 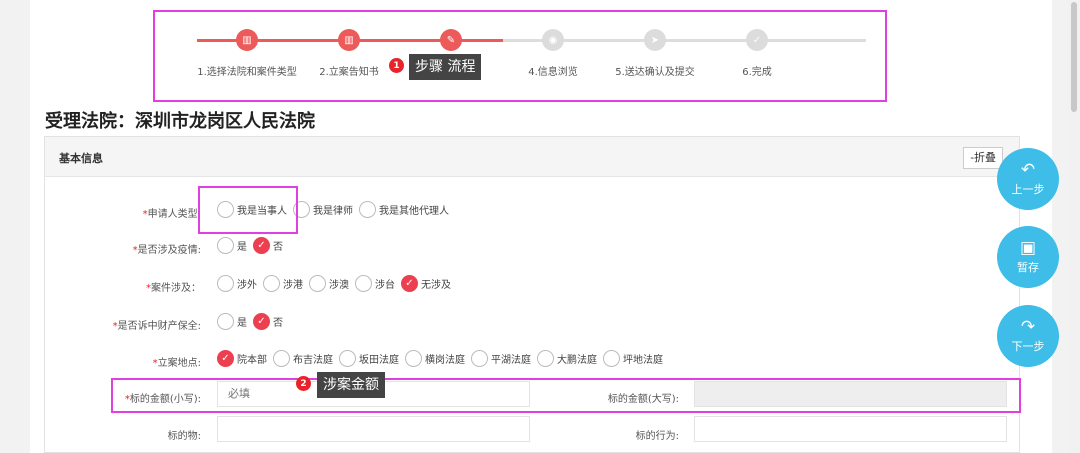 What do you see at coordinates (414, 211) in the screenshot?
I see `option-label: 我是其他代理人` at bounding box center [414, 211].